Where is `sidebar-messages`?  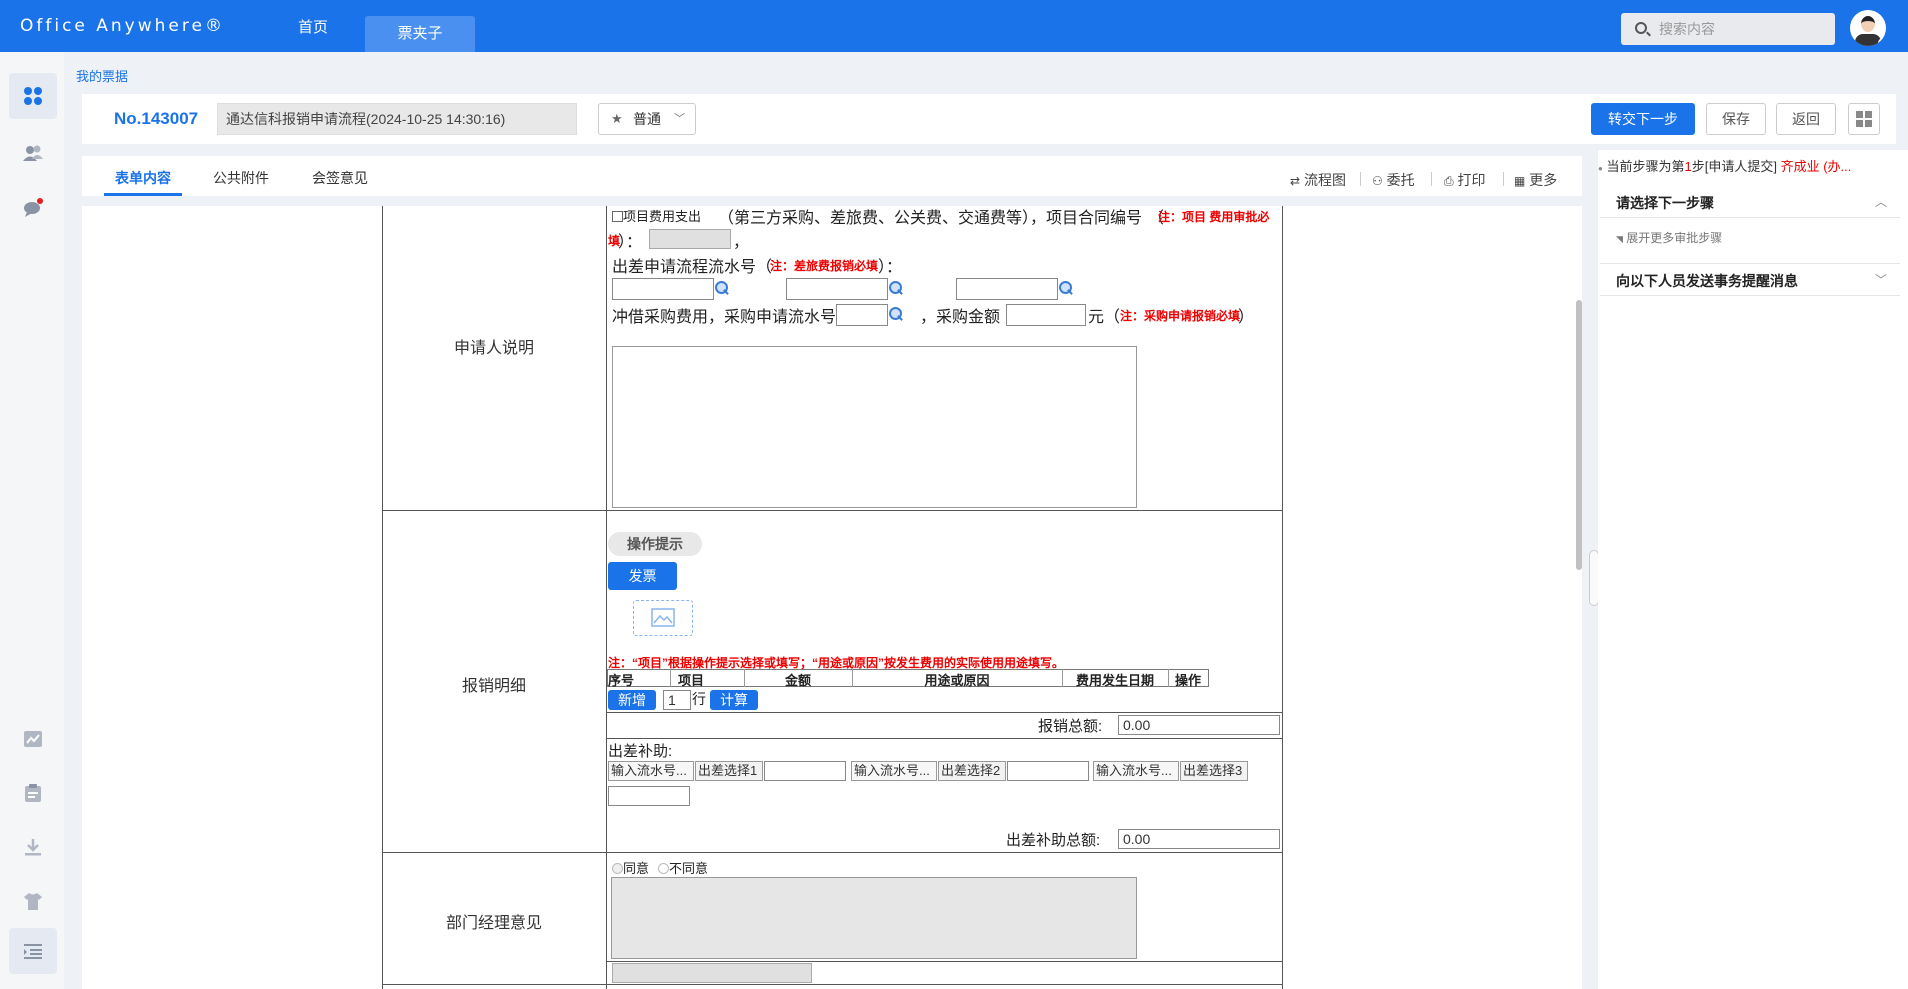 sidebar-messages is located at coordinates (33, 208).